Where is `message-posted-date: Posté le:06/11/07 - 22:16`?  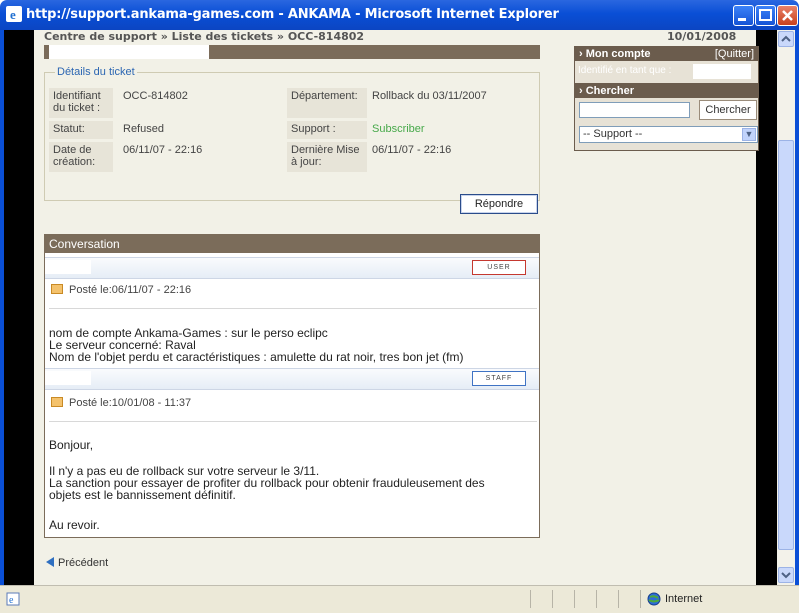 message-posted-date: Posté le:06/11/07 - 22:16 is located at coordinates (121, 290).